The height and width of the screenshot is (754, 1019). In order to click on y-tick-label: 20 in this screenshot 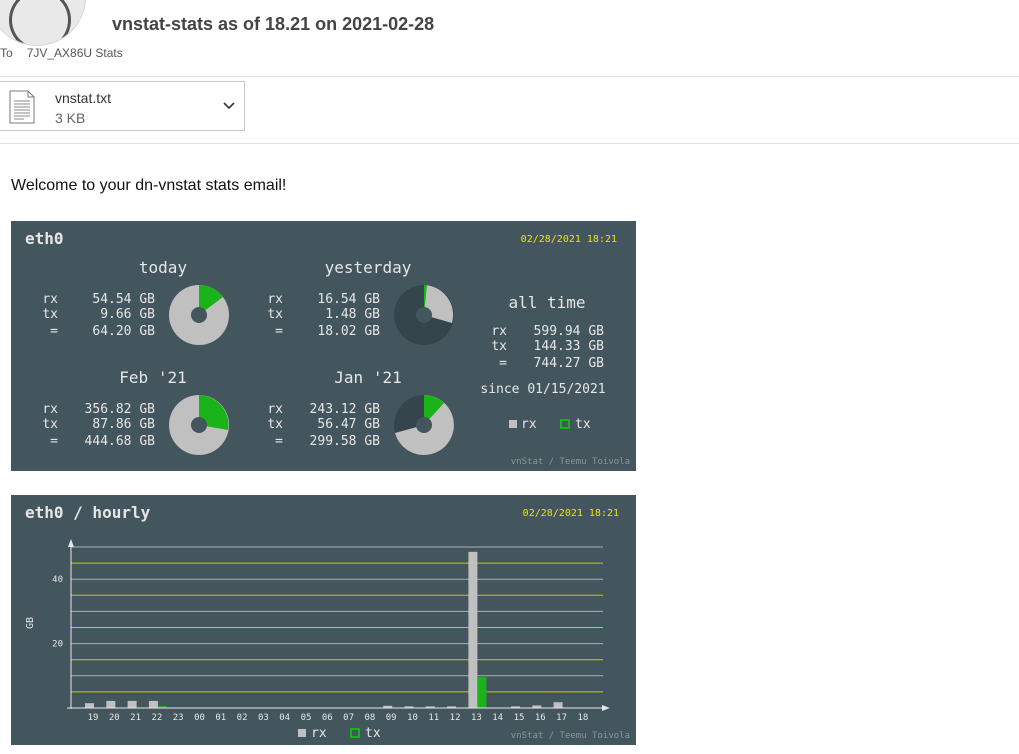, I will do `click(57, 645)`.